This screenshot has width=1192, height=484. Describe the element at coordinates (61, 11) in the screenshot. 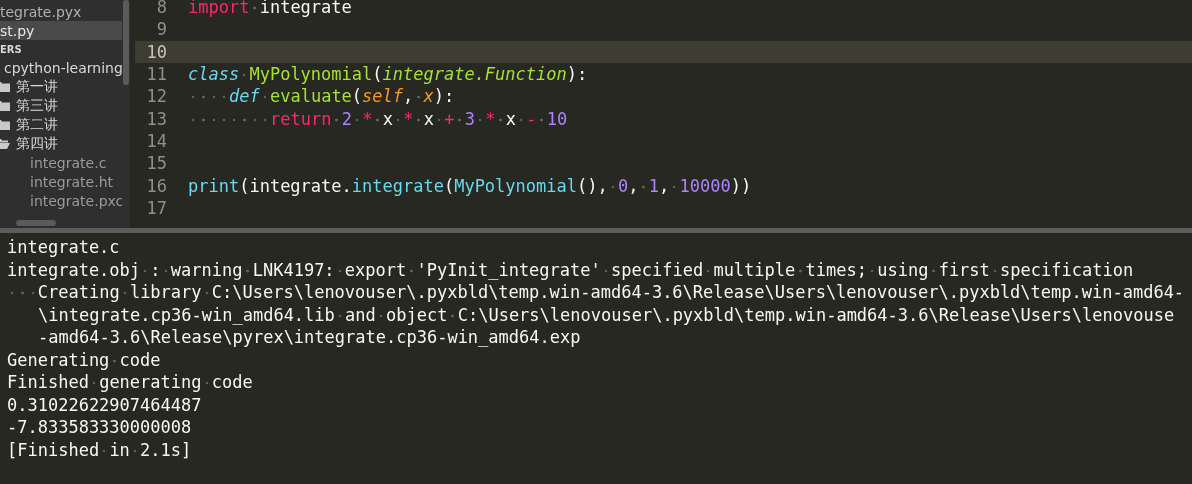

I see `open-file-item: tegrate.pyx` at that location.